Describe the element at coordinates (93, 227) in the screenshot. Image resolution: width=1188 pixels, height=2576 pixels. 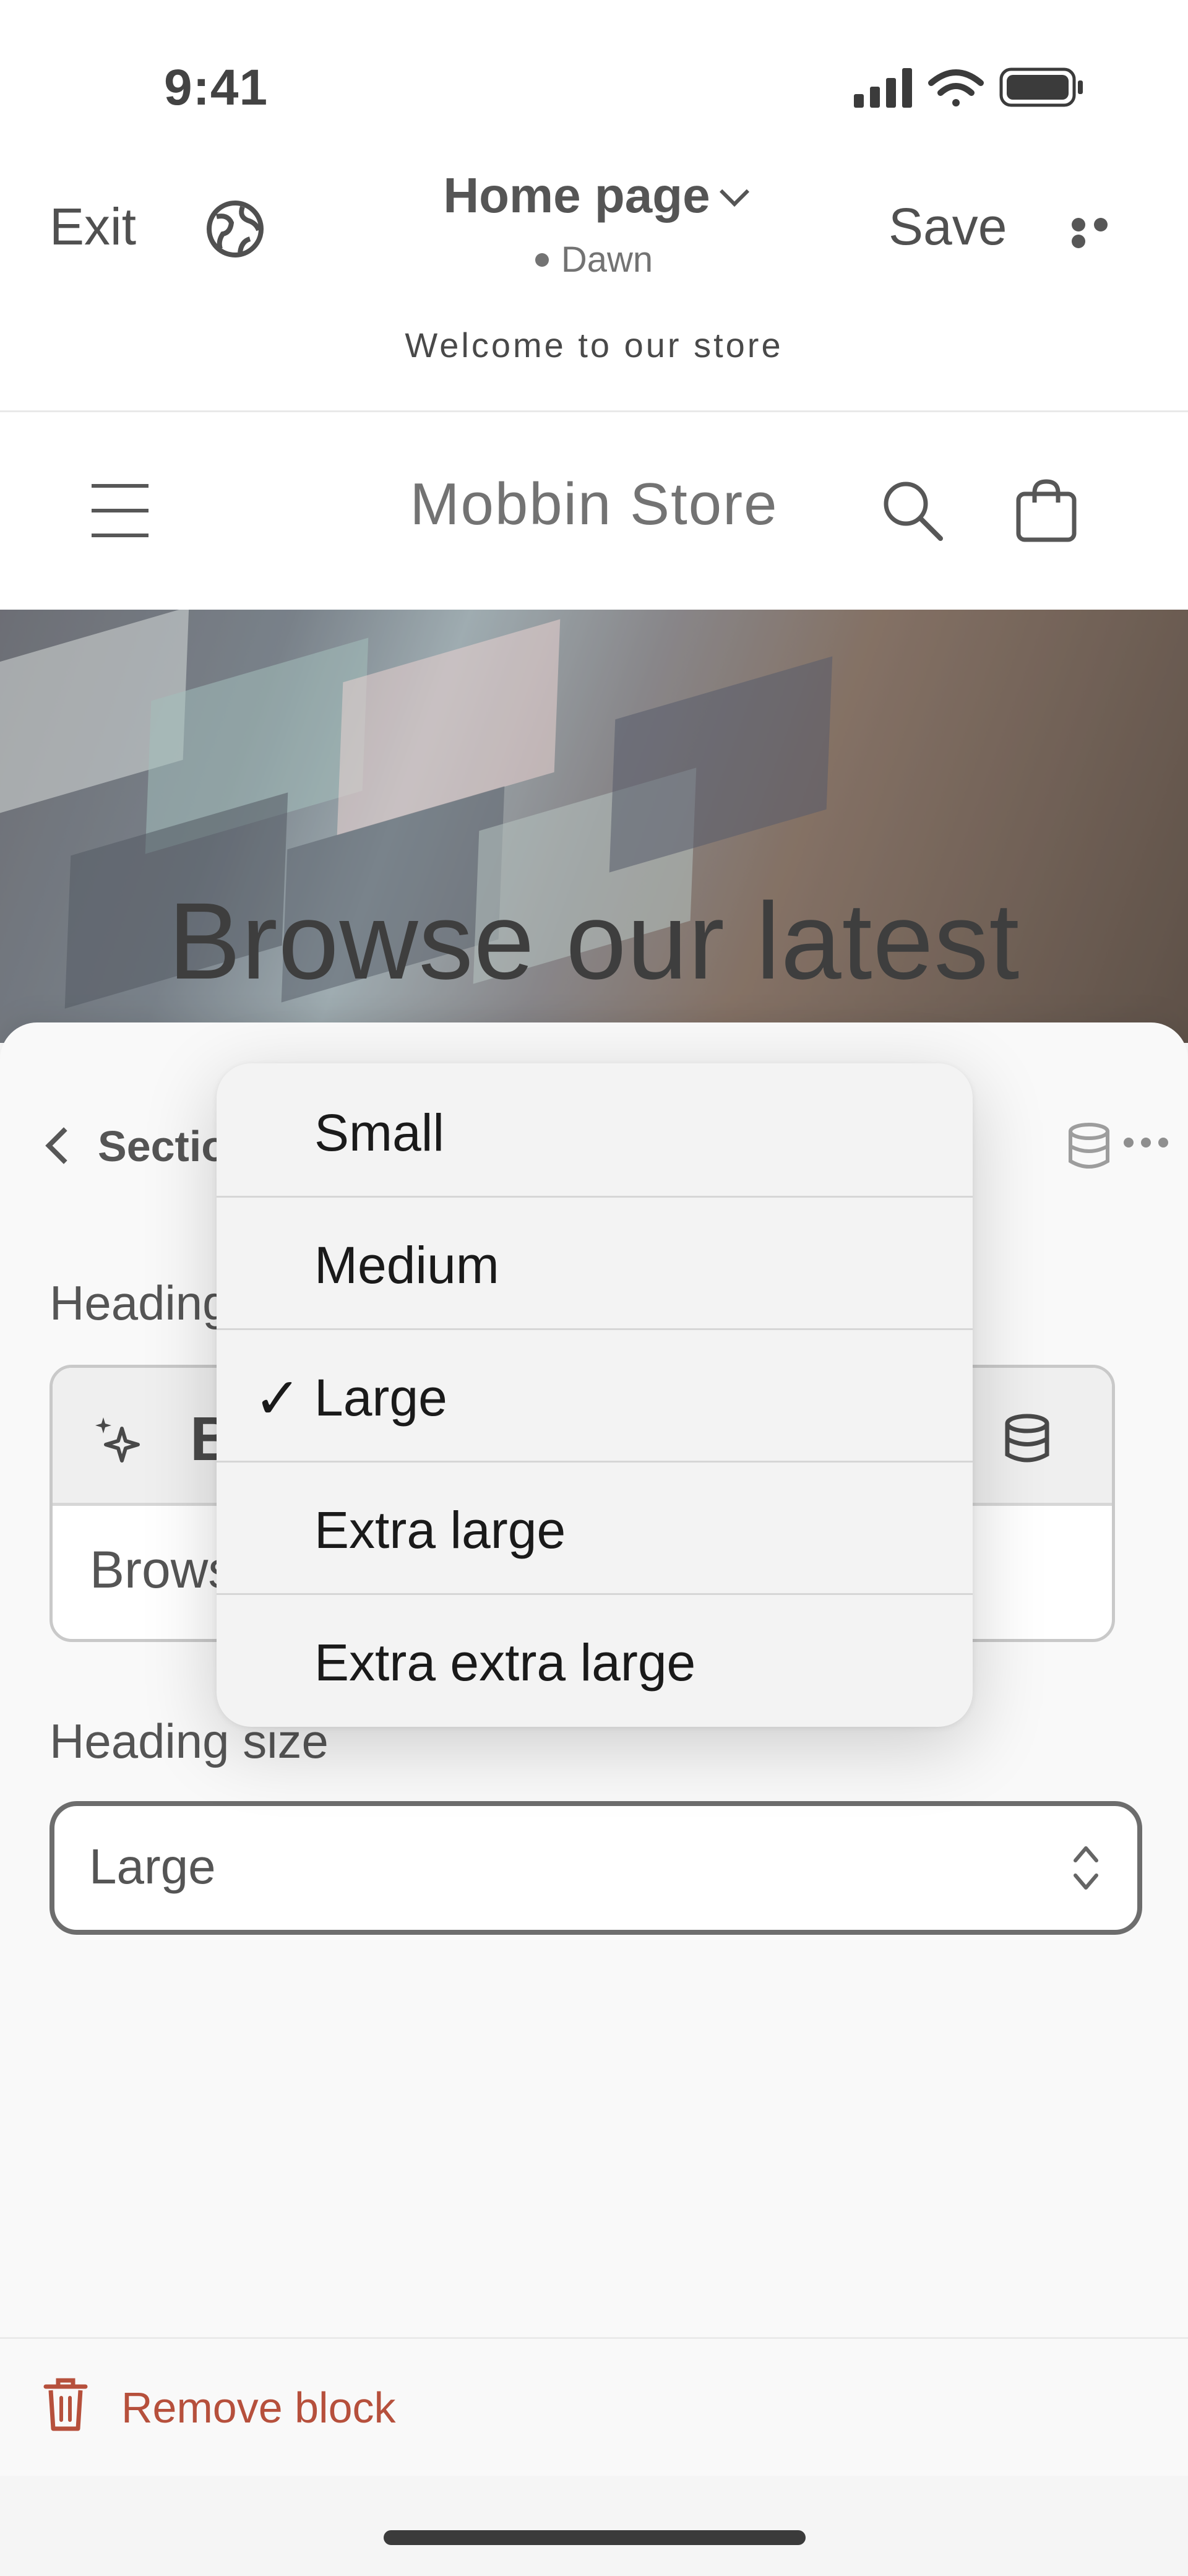
I see `exit-button: Exit` at that location.